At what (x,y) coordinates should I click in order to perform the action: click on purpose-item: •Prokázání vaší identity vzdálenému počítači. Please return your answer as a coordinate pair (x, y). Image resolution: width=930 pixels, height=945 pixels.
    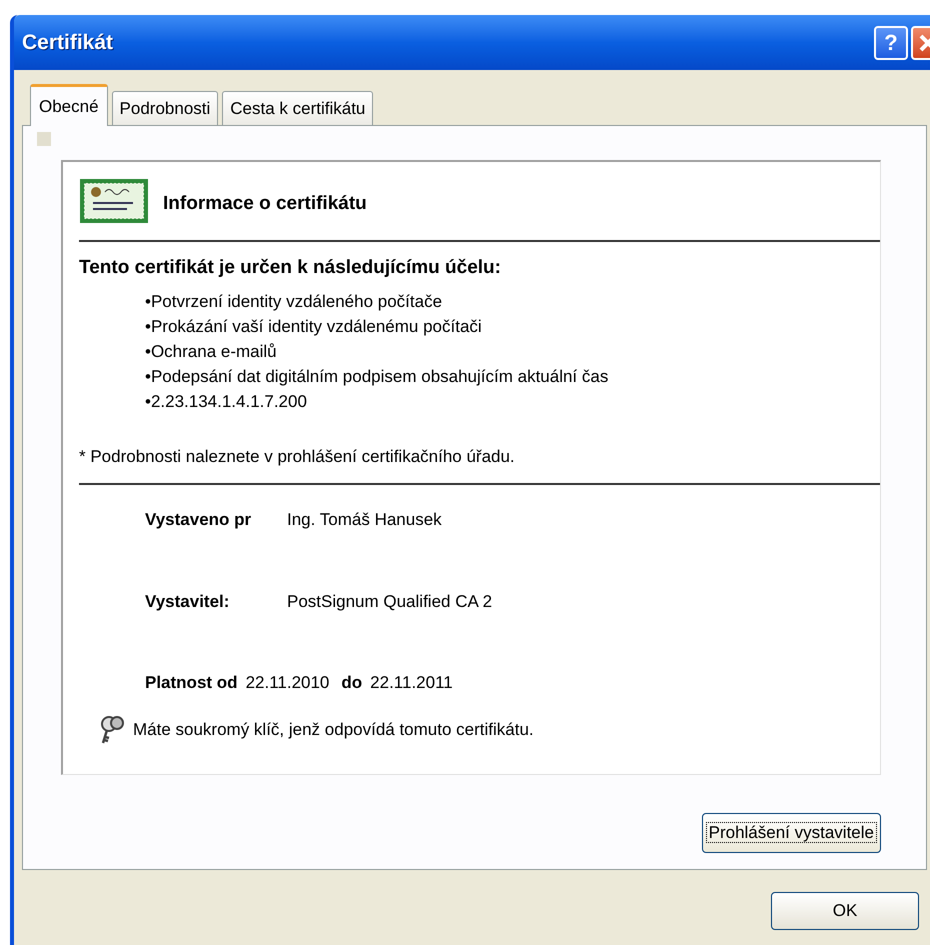
    Looking at the image, I should click on (314, 327).